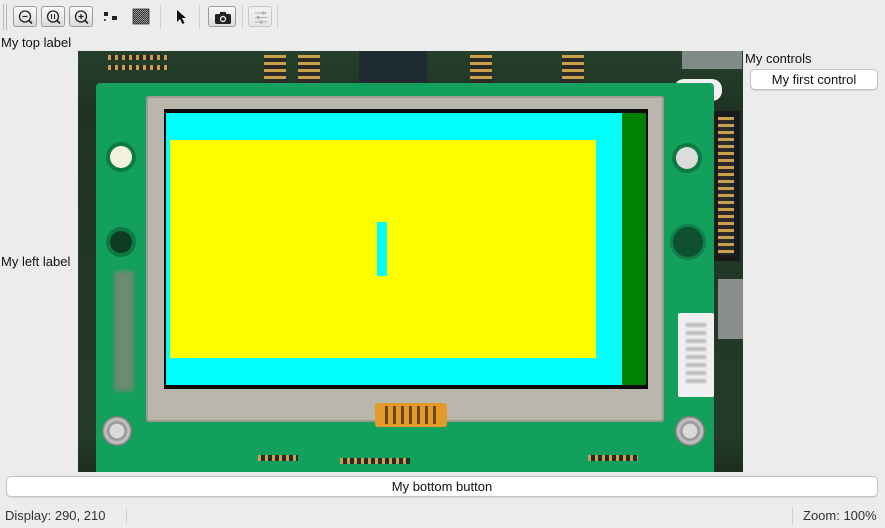 This screenshot has width=885, height=528. I want to click on pointer-icon, so click(181, 17).